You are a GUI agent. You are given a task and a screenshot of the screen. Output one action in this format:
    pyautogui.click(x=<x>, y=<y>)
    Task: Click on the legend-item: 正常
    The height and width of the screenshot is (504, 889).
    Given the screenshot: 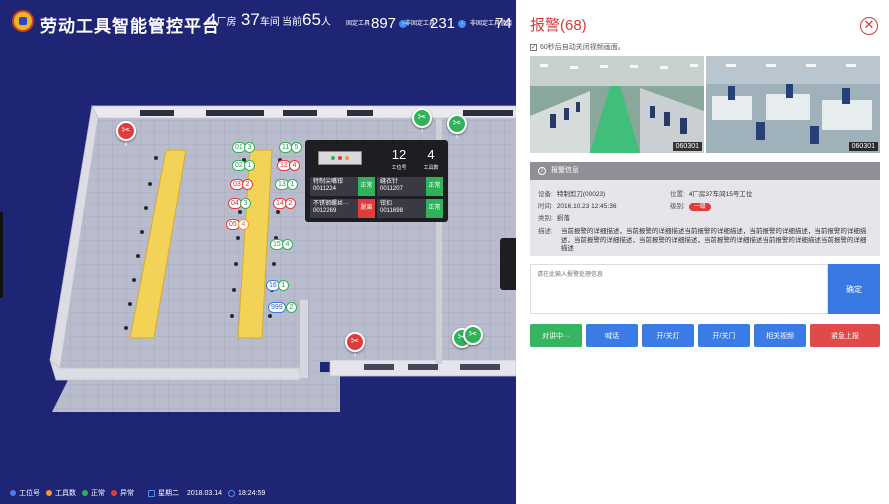 What is the action you would take?
    pyautogui.click(x=93, y=493)
    